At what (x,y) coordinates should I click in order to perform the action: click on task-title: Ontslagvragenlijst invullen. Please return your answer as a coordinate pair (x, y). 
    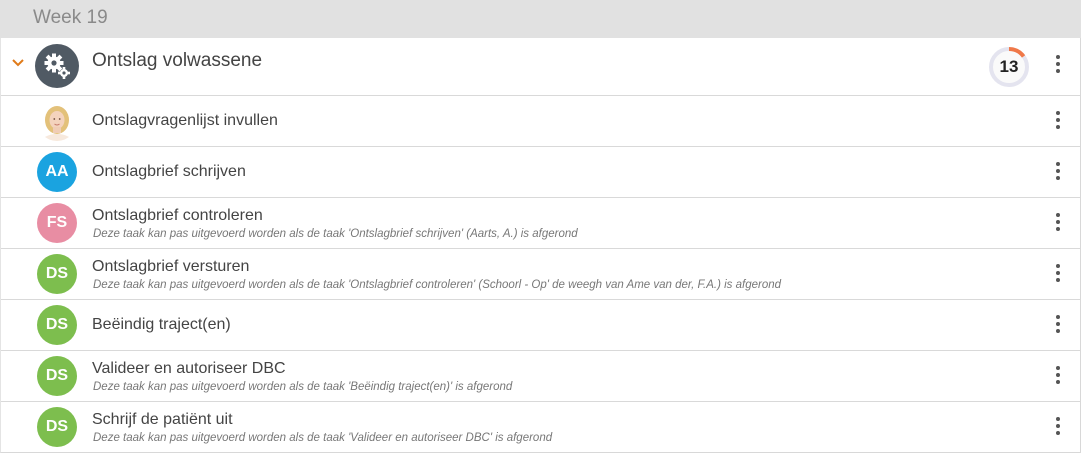
    Looking at the image, I should click on (185, 121).